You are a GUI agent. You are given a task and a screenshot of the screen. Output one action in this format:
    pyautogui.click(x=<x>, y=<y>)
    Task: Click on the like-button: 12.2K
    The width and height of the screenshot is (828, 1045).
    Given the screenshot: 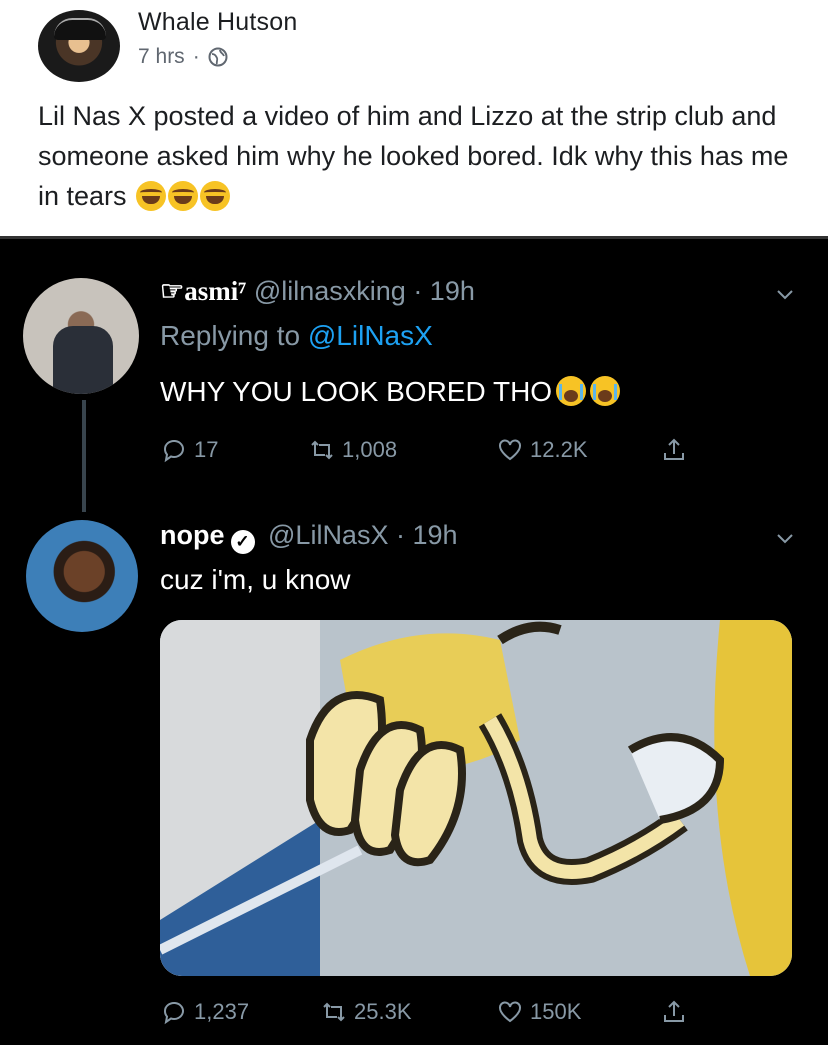 What is the action you would take?
    pyautogui.click(x=542, y=450)
    